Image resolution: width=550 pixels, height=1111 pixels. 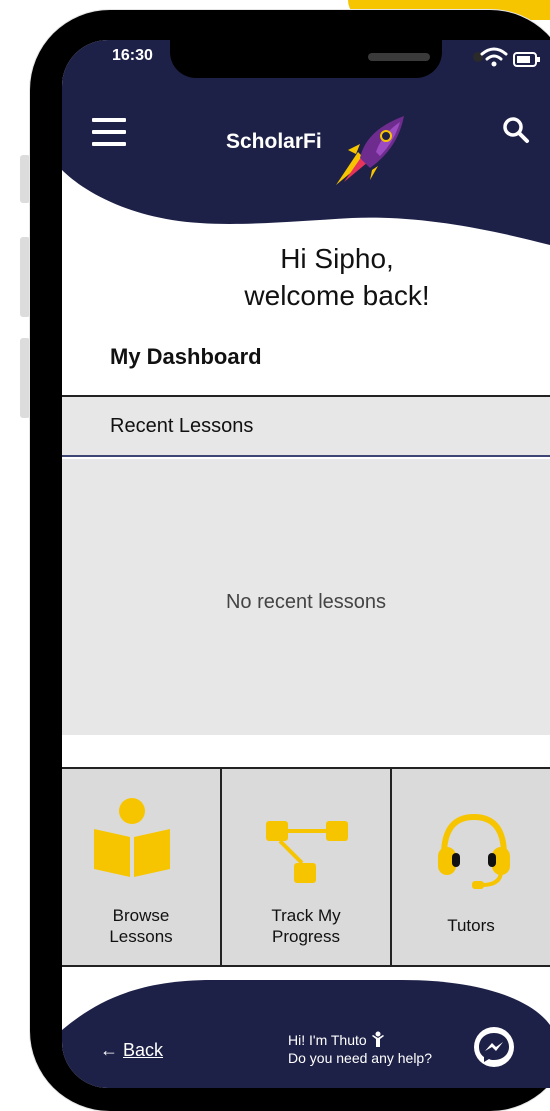 What do you see at coordinates (494, 57) in the screenshot?
I see `wifi-icon` at bounding box center [494, 57].